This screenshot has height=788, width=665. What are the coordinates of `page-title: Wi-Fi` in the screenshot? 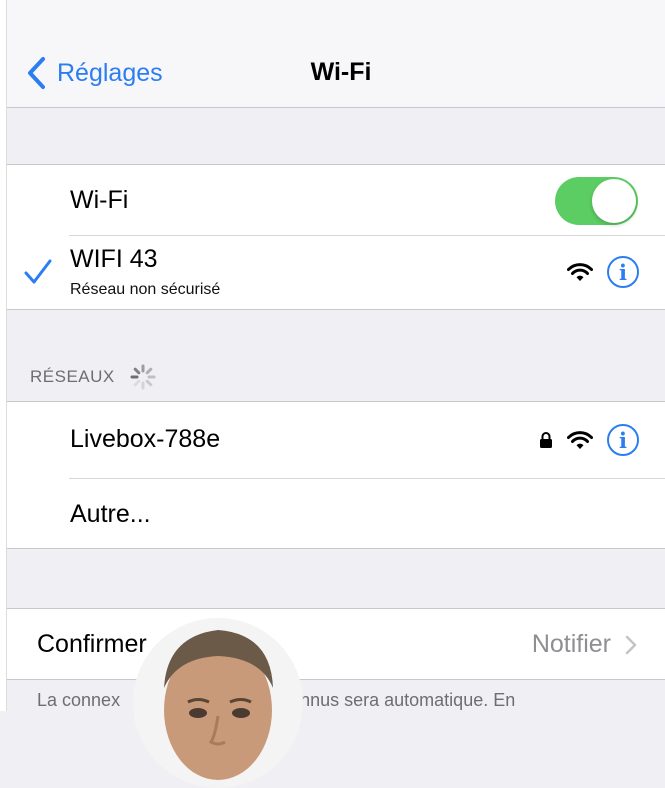 It's located at (341, 72).